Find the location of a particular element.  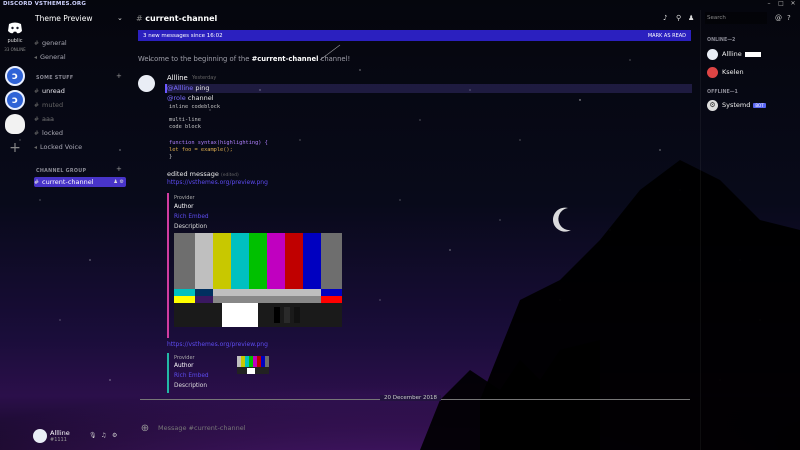

inline-code: inline codeblock is located at coordinates (195, 107).